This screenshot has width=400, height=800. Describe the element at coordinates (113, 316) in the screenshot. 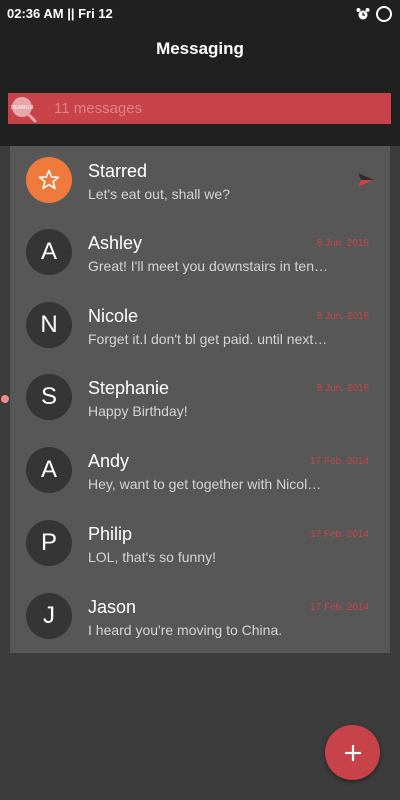

I see `conversation-name: Nicole` at that location.